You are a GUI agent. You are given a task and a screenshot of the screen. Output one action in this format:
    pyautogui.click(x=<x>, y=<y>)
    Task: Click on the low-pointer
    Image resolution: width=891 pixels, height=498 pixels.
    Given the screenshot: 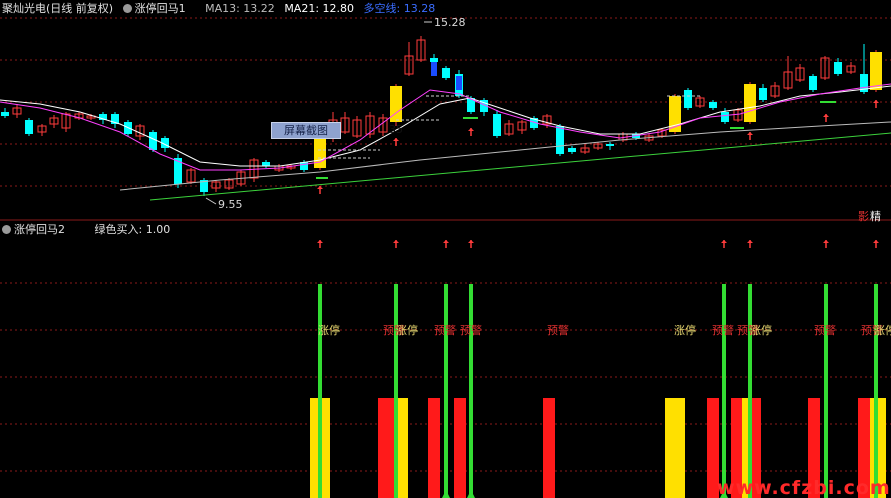 What is the action you would take?
    pyautogui.click(x=211, y=201)
    